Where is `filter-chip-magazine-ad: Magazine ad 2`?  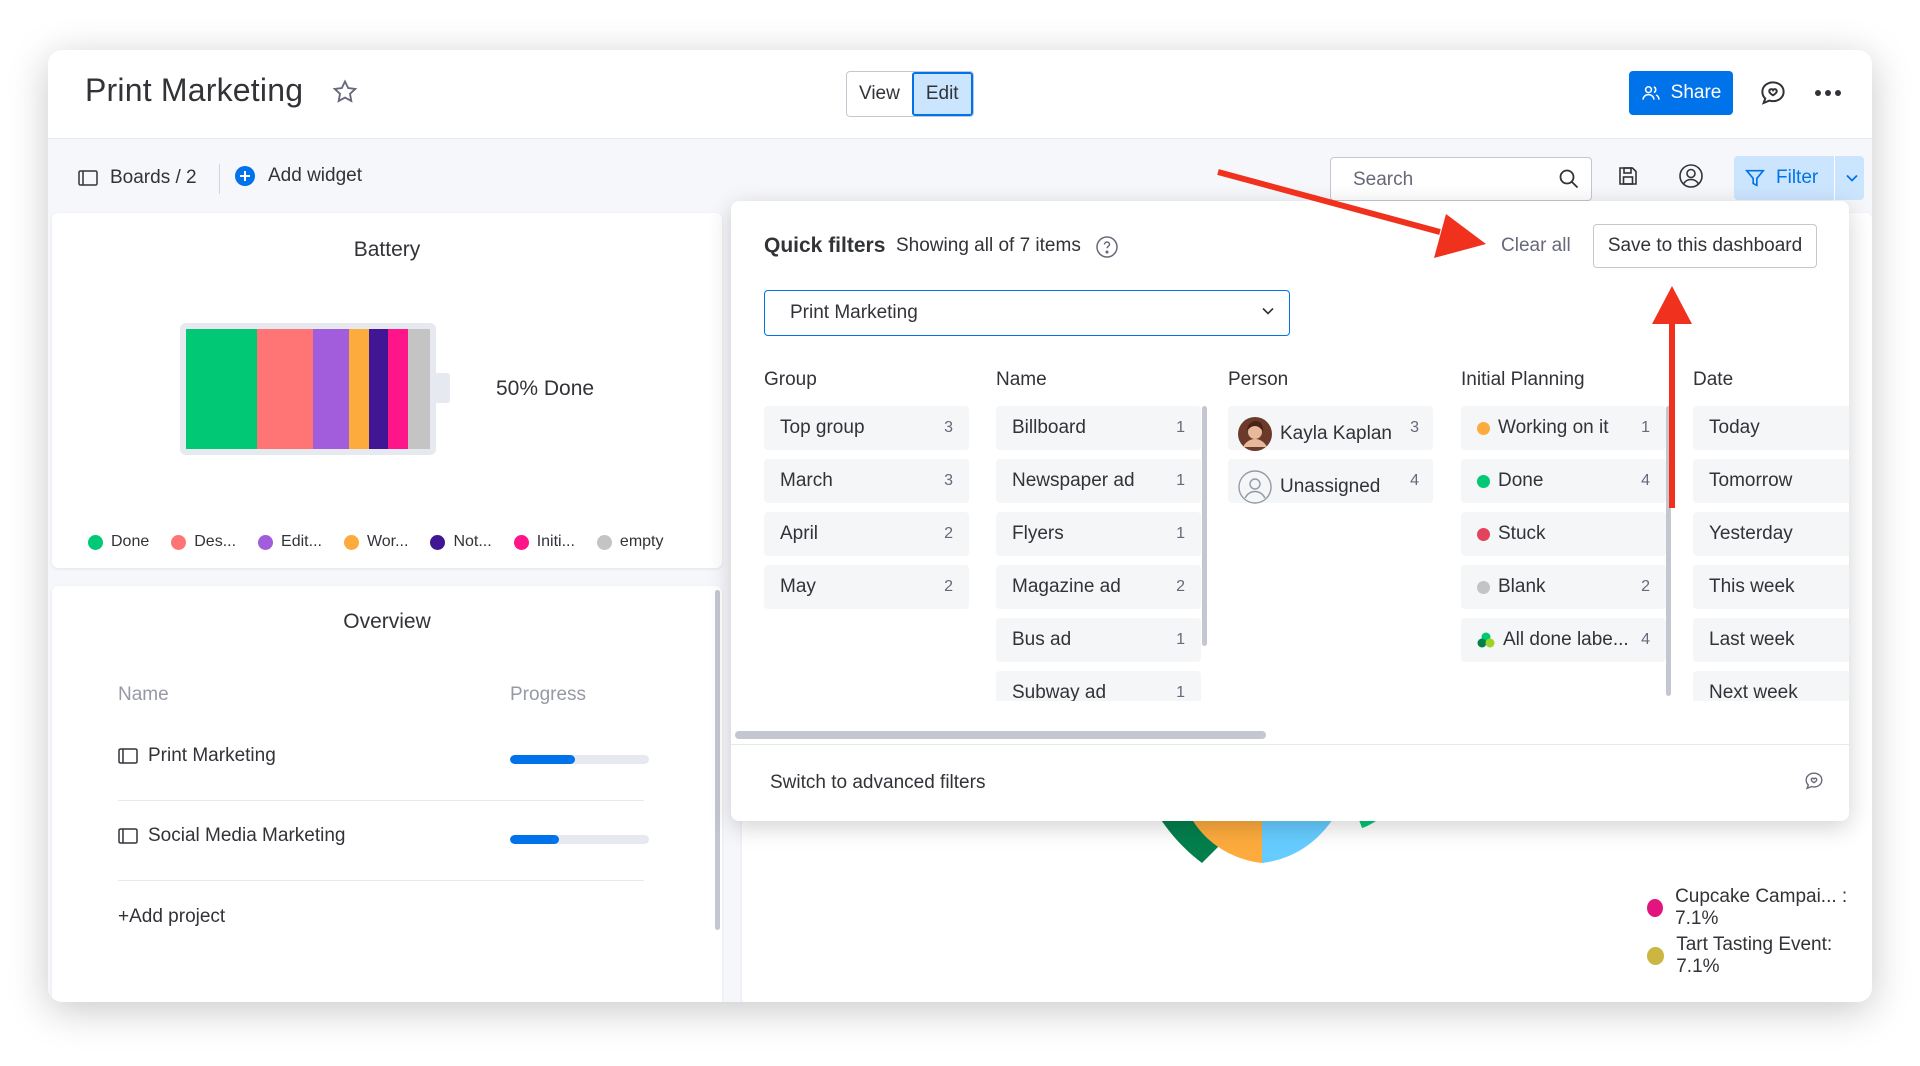
filter-chip-magazine-ad: Magazine ad 2 is located at coordinates (1098, 587).